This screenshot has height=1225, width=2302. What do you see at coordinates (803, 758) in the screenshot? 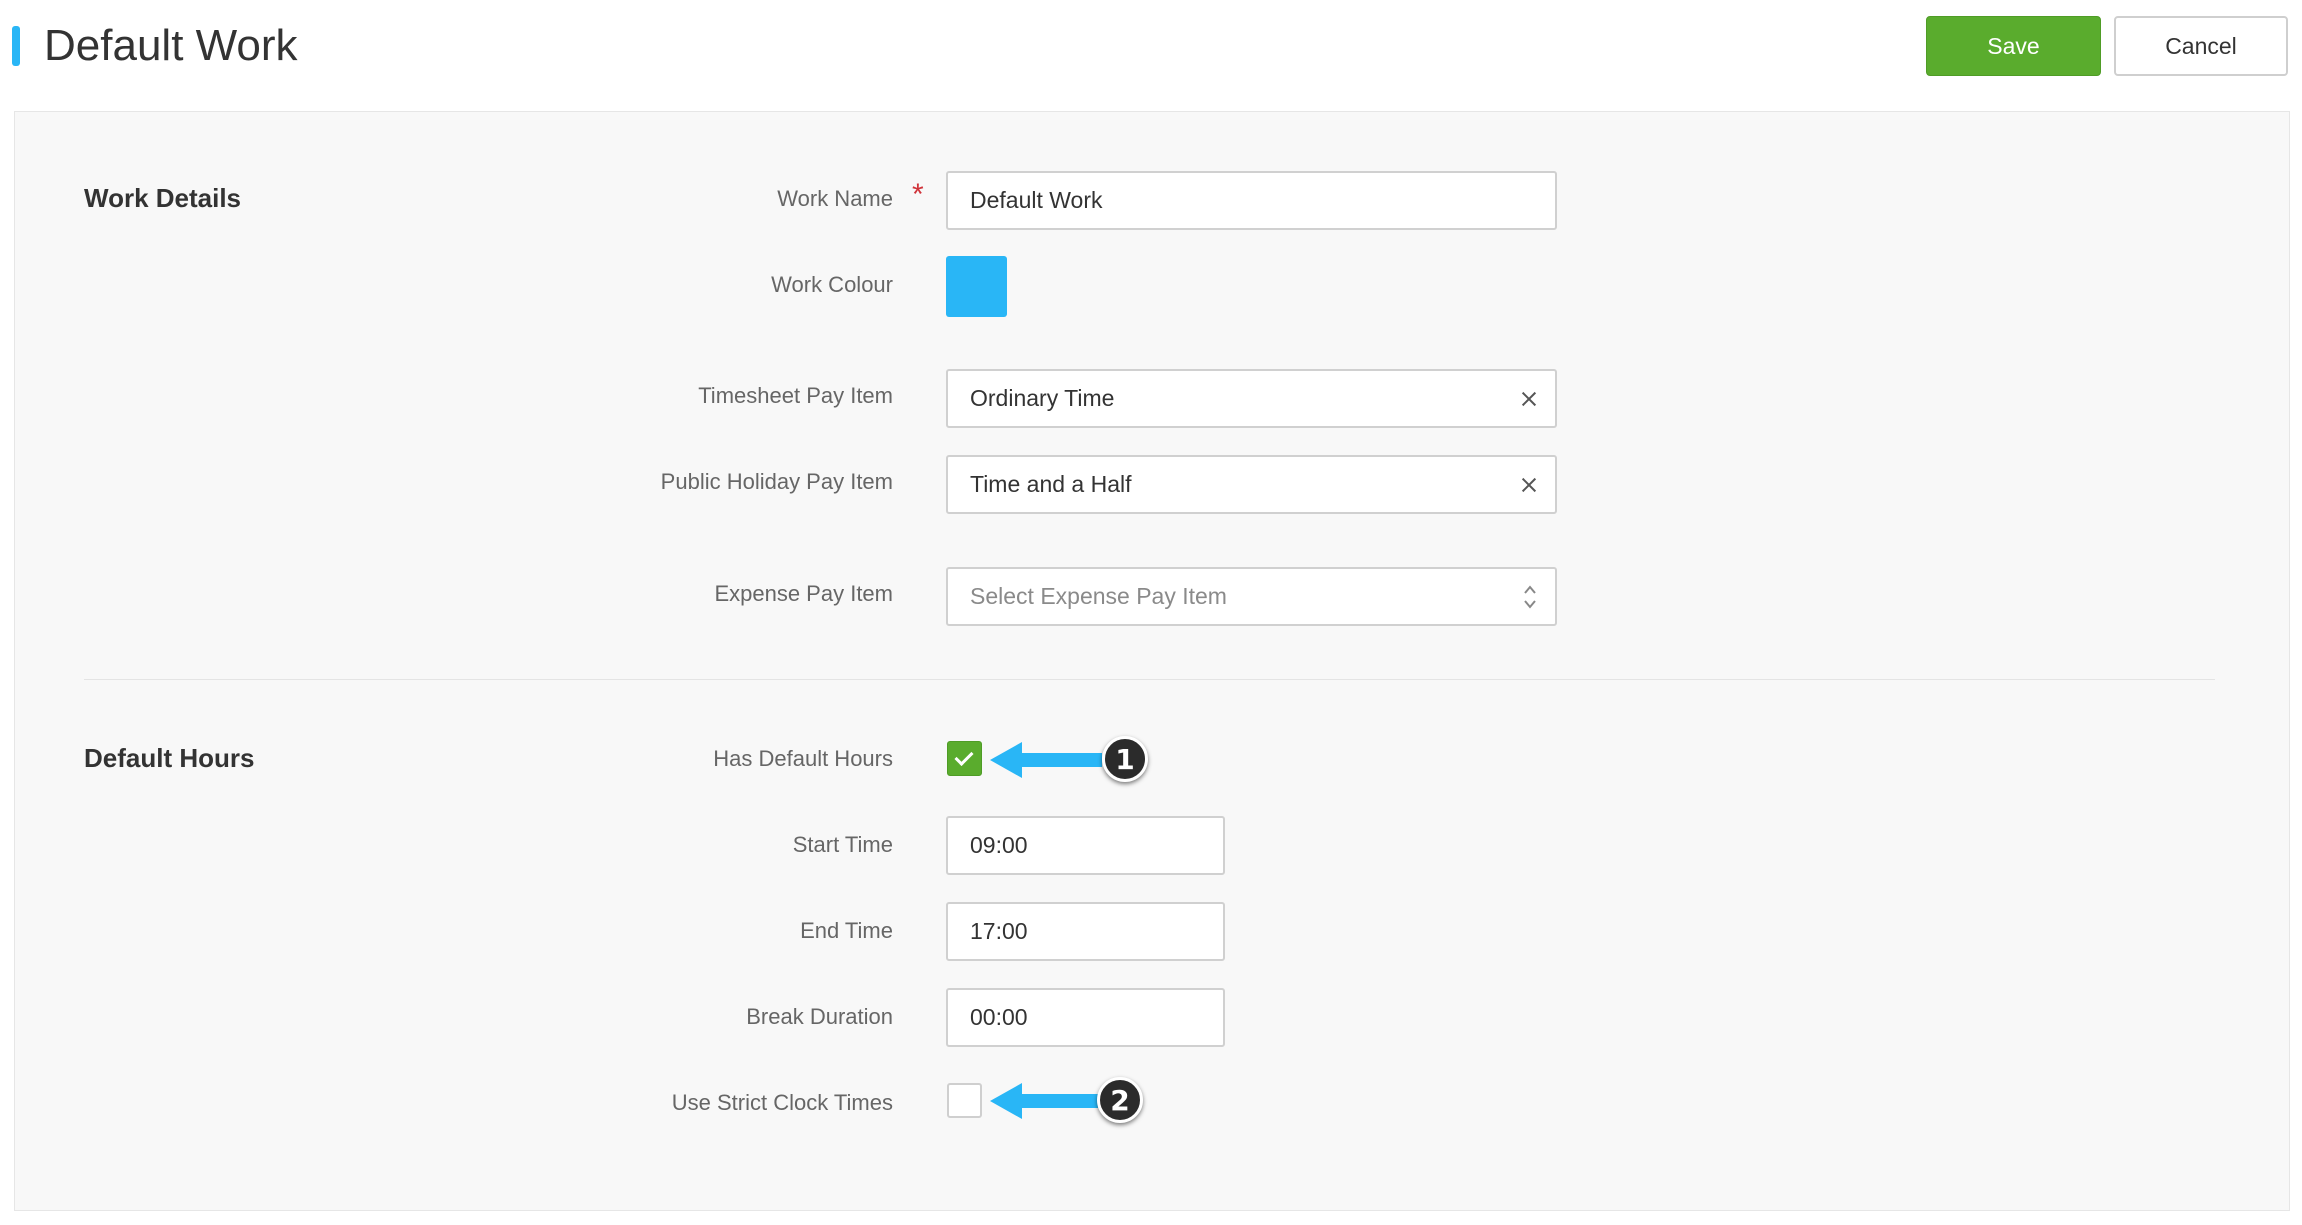
I see `has-default-hours-label: Has Default Hours` at bounding box center [803, 758].